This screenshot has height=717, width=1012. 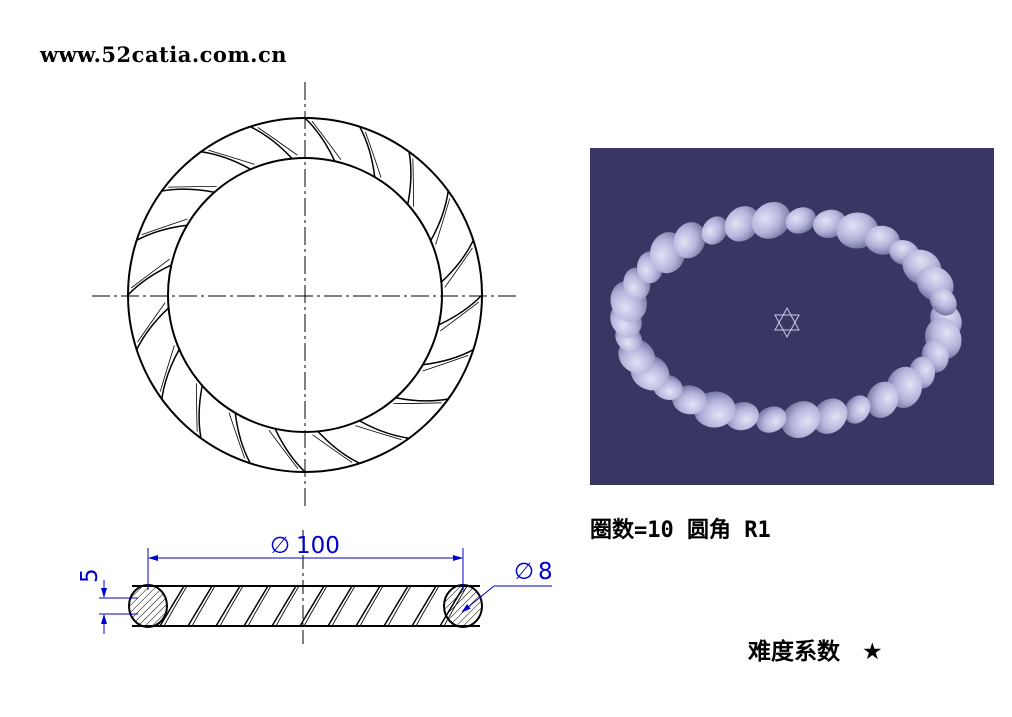 I want to click on rope-ring-3d-render, so click(x=786, y=320).